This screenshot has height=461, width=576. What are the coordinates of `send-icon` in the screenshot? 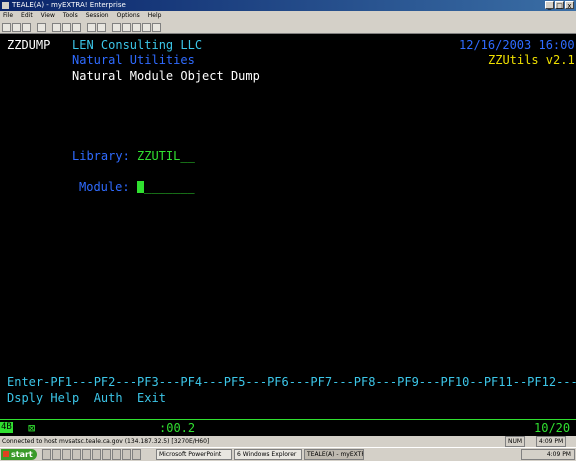 It's located at (91, 27).